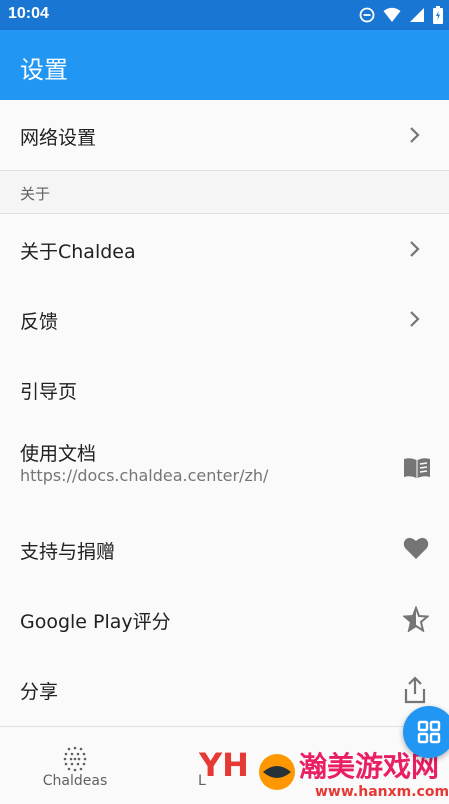  Describe the element at coordinates (224, 549) in the screenshot. I see `support-donate-row: 支持与捐赠` at that location.